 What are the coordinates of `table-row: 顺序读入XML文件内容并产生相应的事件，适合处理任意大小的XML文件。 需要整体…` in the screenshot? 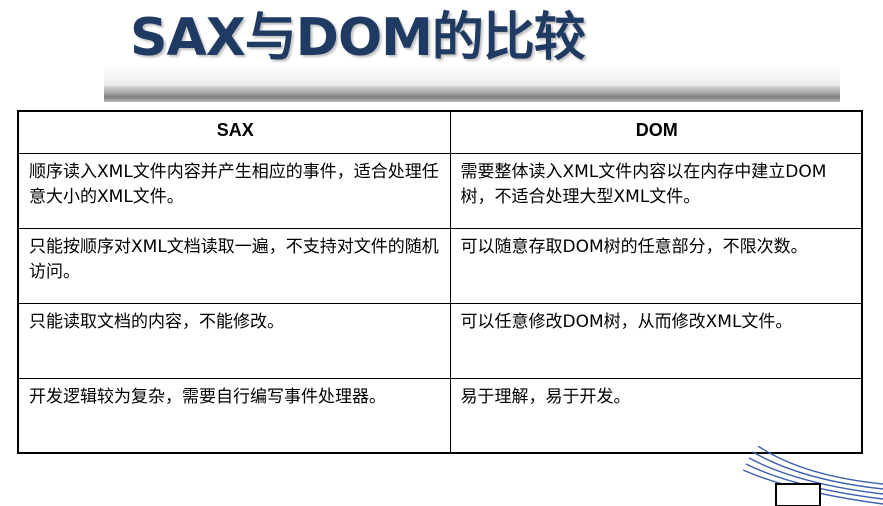 It's located at (440, 190).